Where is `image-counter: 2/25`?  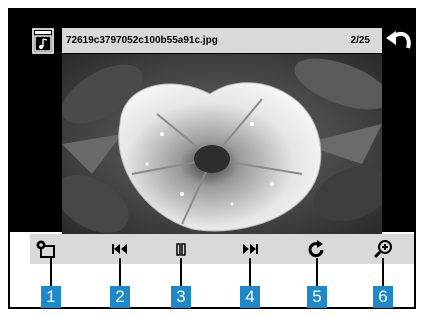 image-counter: 2/25 is located at coordinates (360, 40).